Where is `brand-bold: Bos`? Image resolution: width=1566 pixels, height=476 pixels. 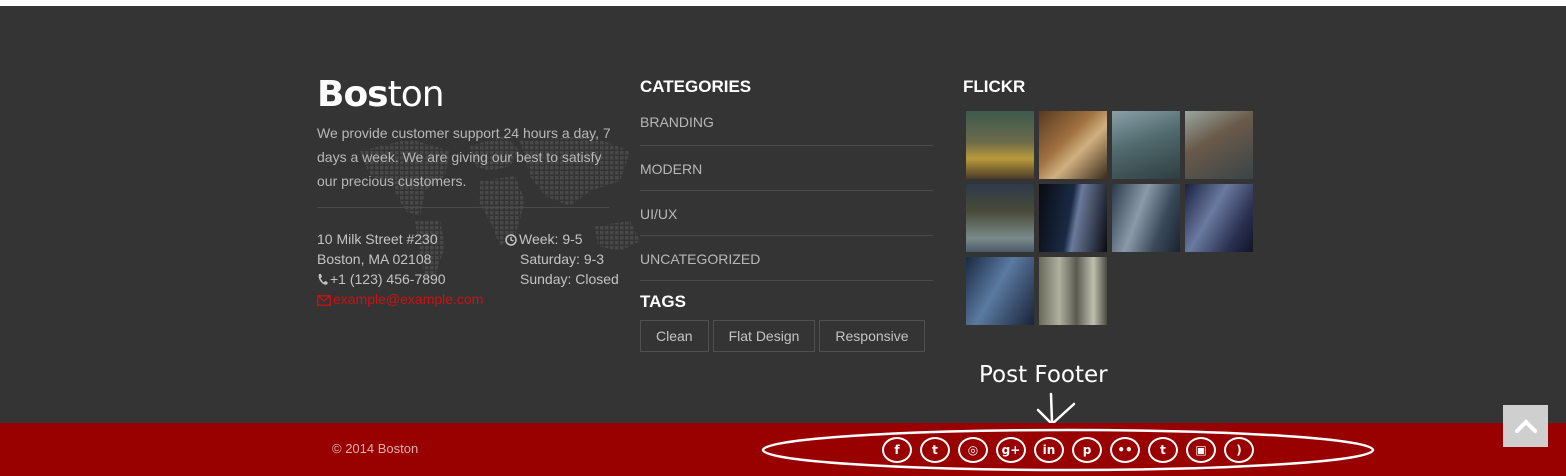 brand-bold: Bos is located at coordinates (353, 94).